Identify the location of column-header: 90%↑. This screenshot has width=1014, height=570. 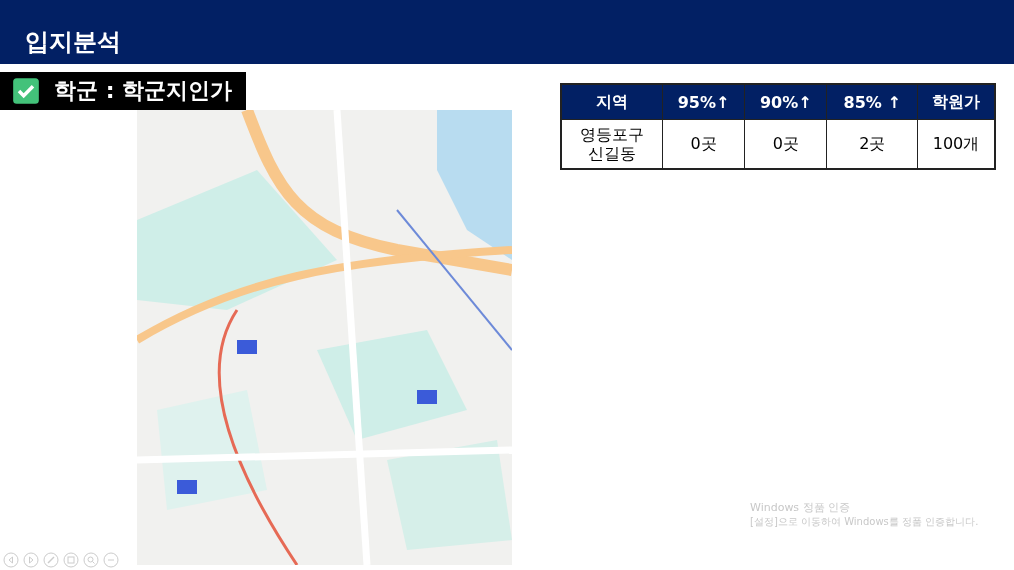
(785, 102).